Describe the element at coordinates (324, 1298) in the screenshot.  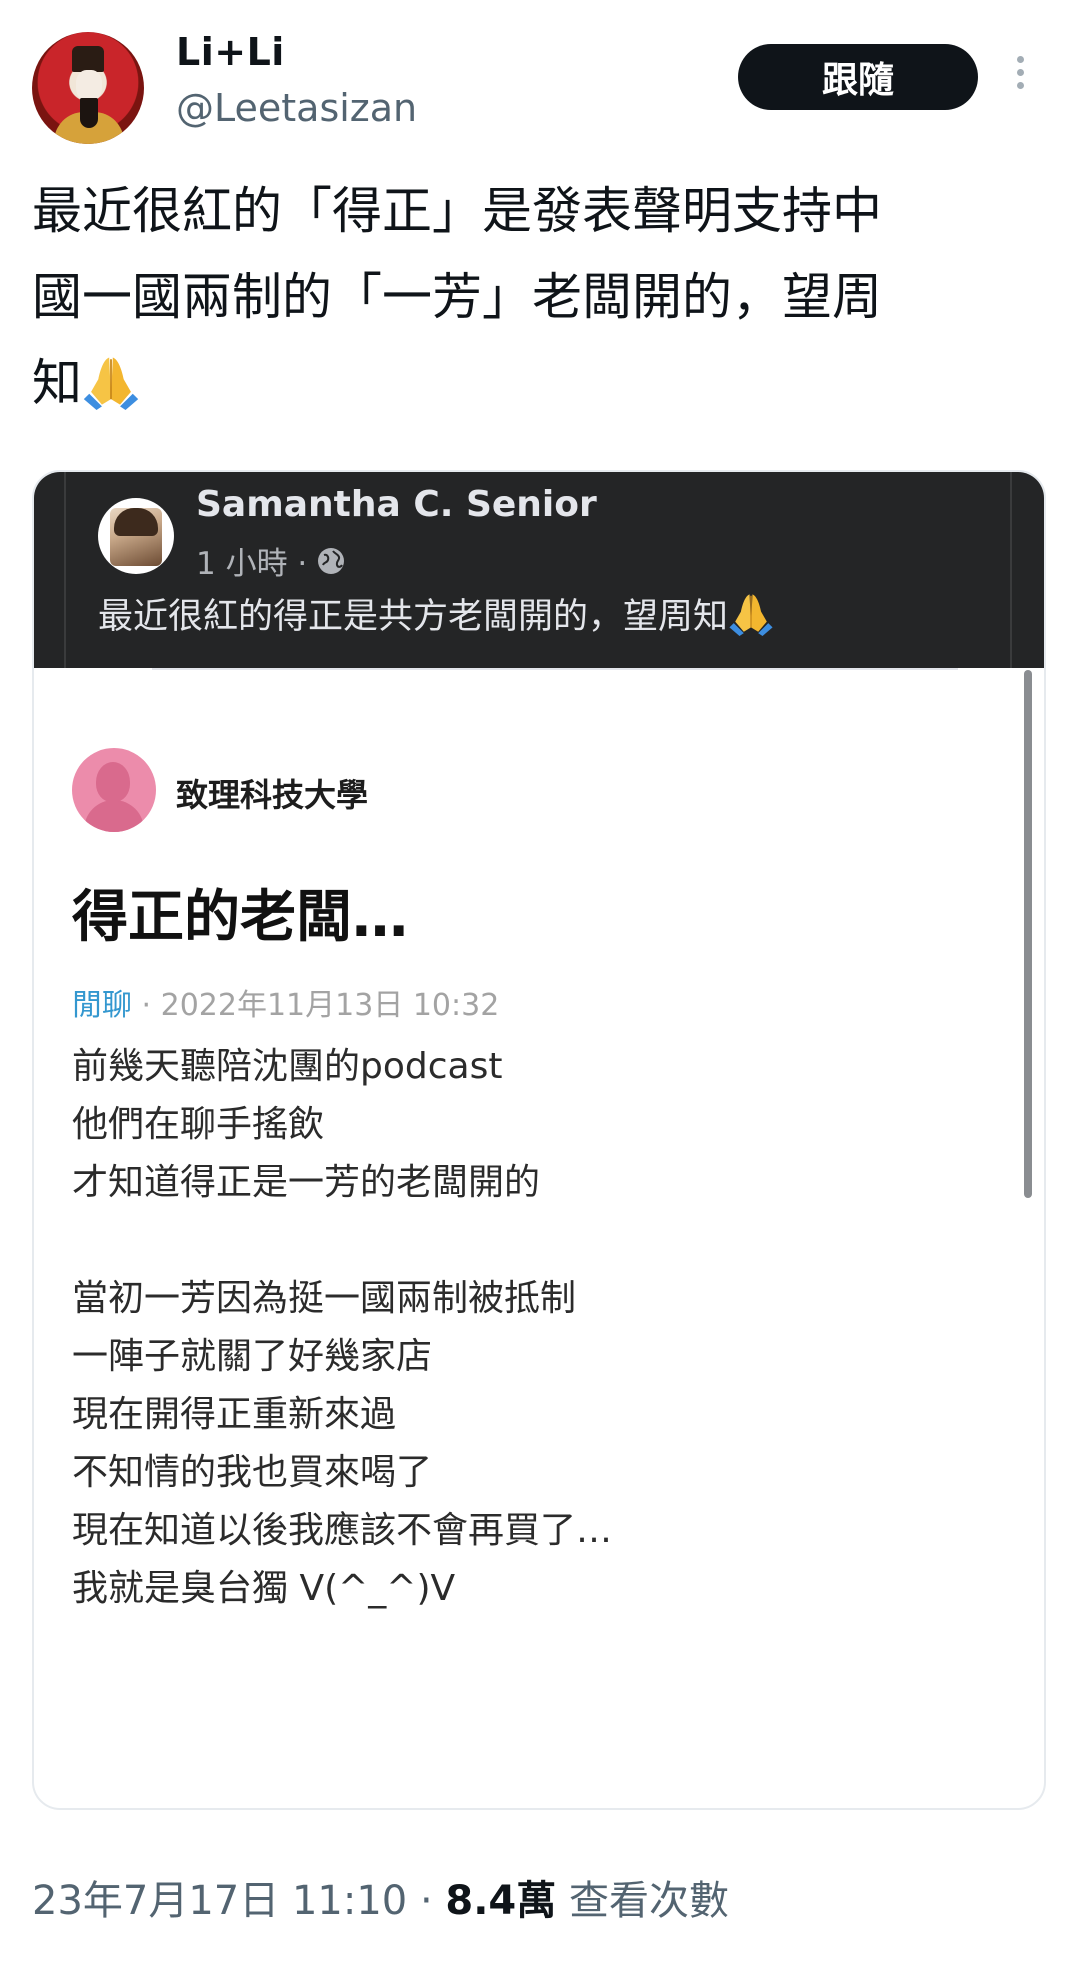
I see `post-line: 當初一芳因為挺一國兩制被抵制` at that location.